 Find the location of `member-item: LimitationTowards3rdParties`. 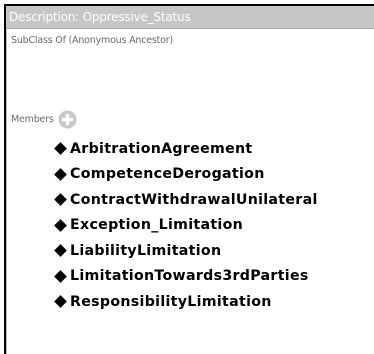

member-item: LimitationTowards3rdParties is located at coordinates (185, 277).